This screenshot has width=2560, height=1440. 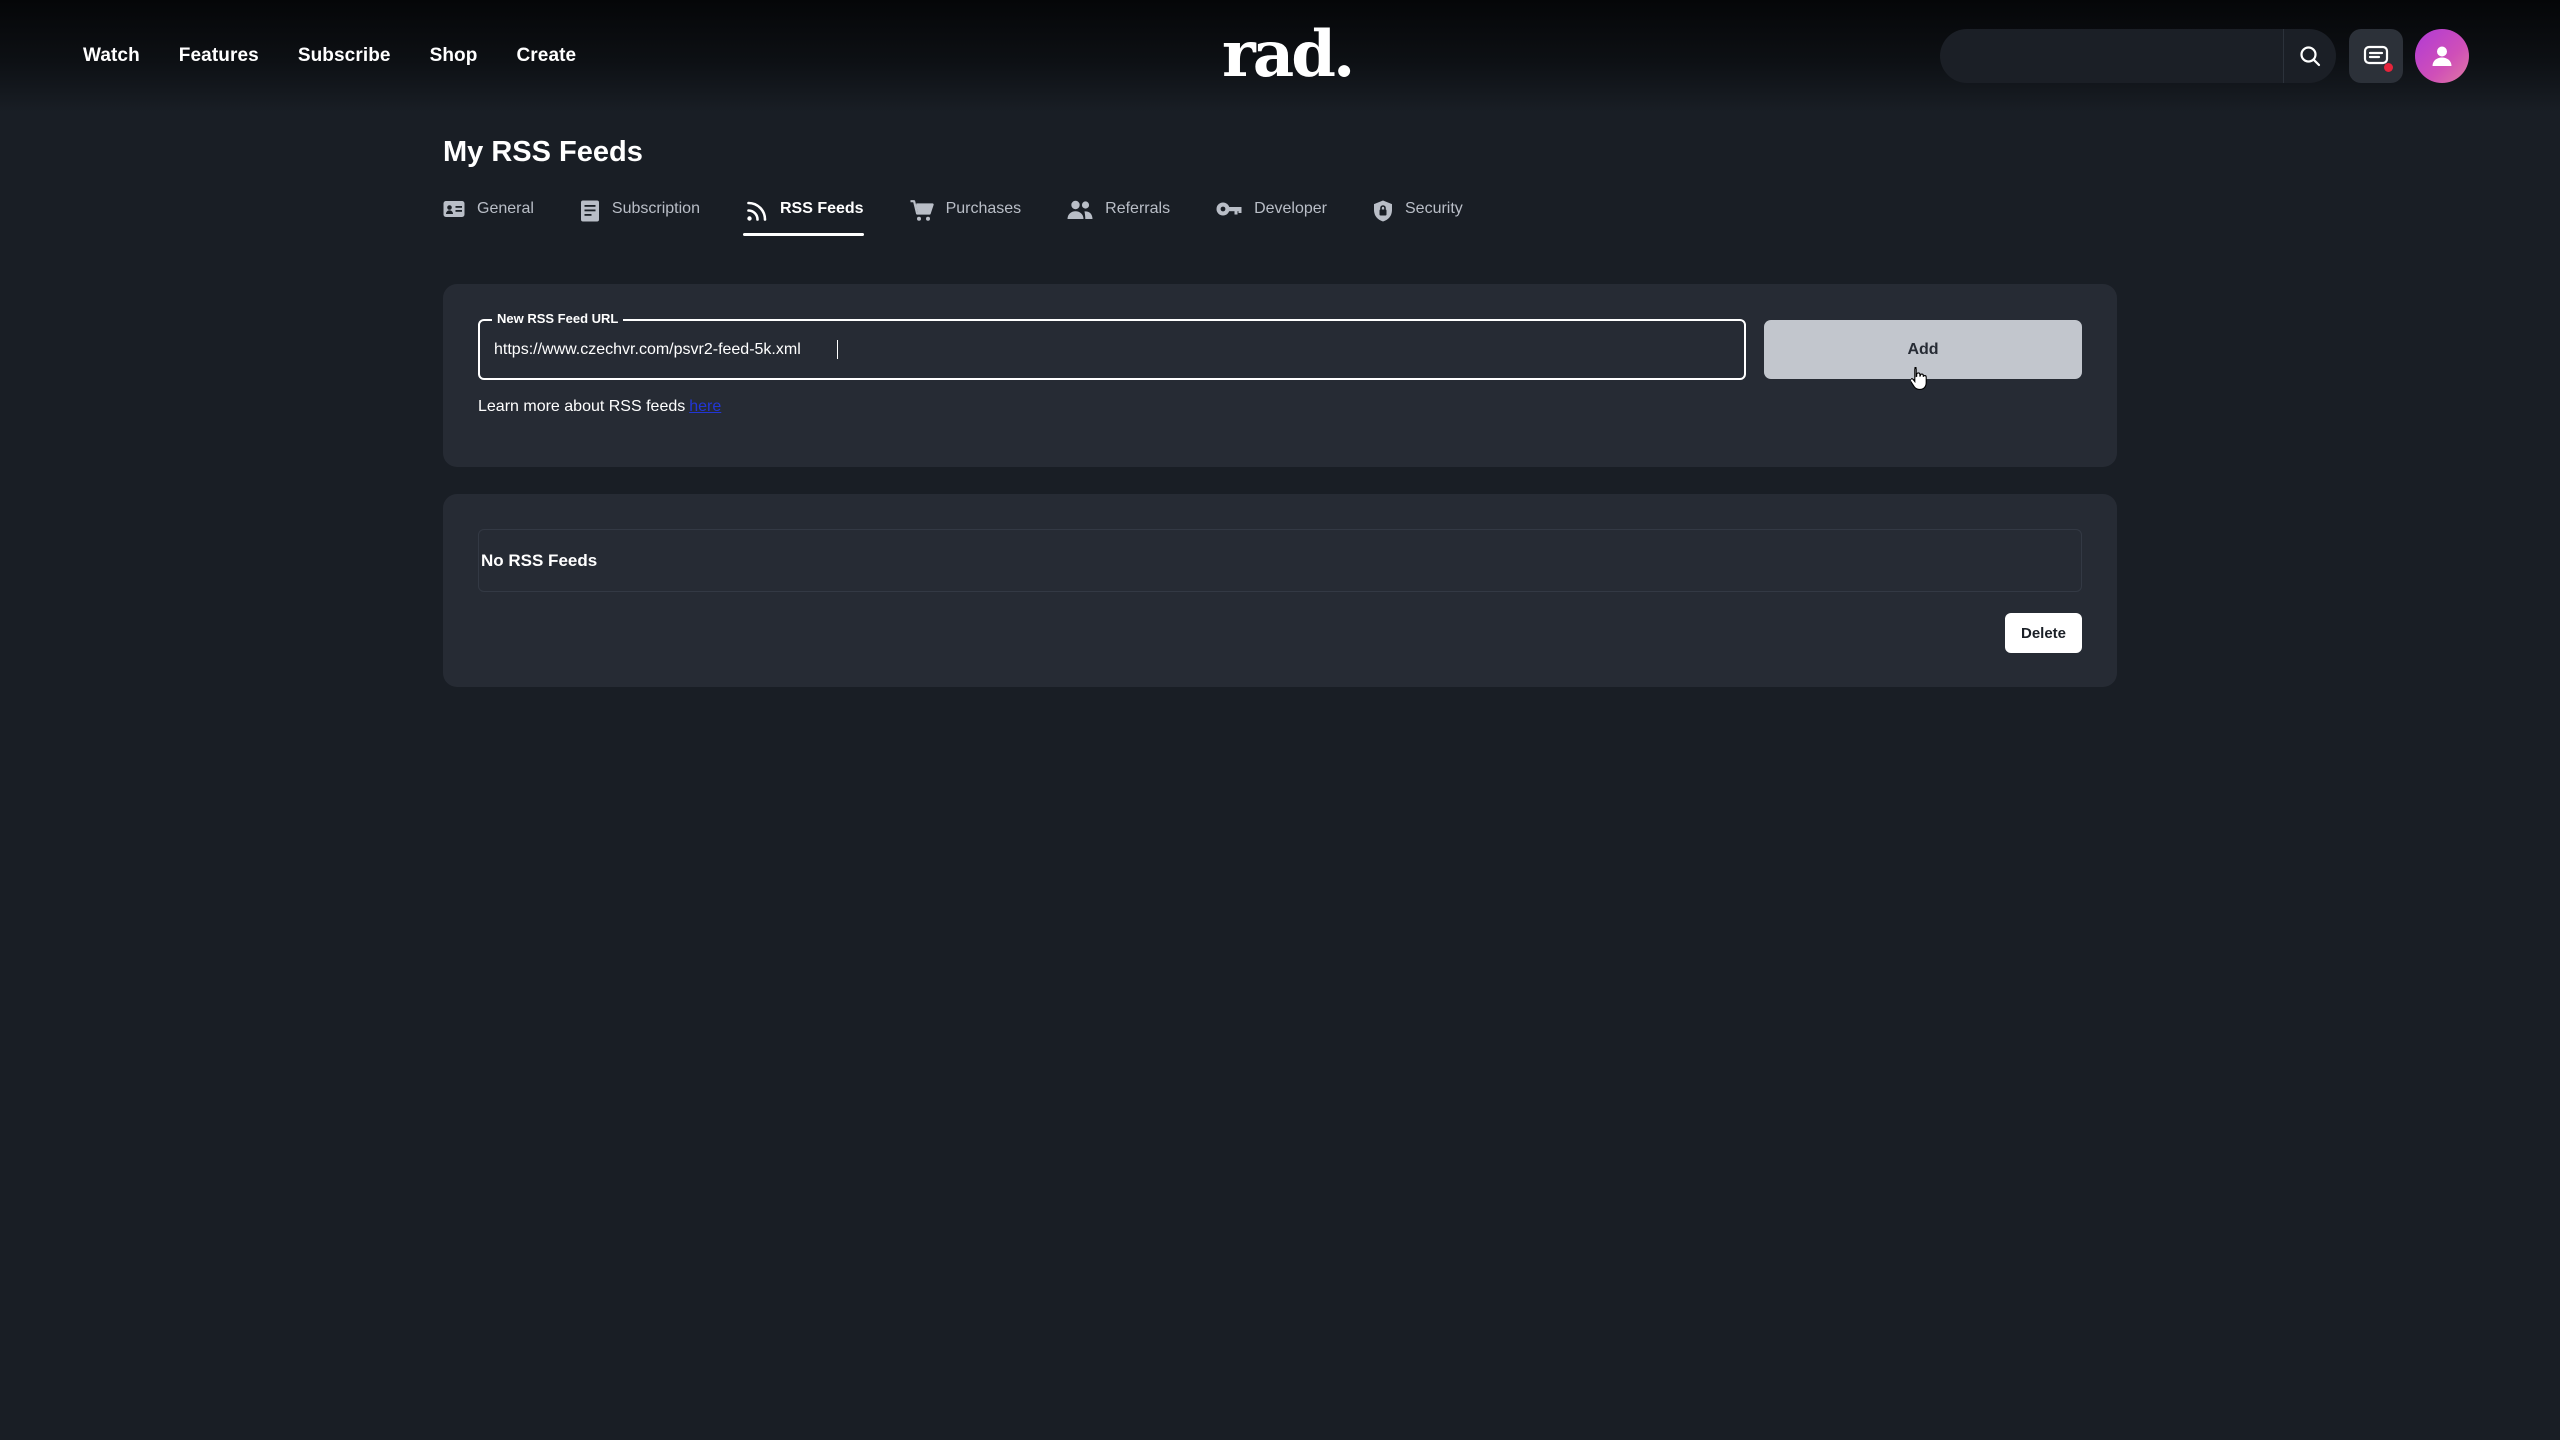 I want to click on learn-more-text: Learn more about RSS feeds here, so click(x=599, y=407).